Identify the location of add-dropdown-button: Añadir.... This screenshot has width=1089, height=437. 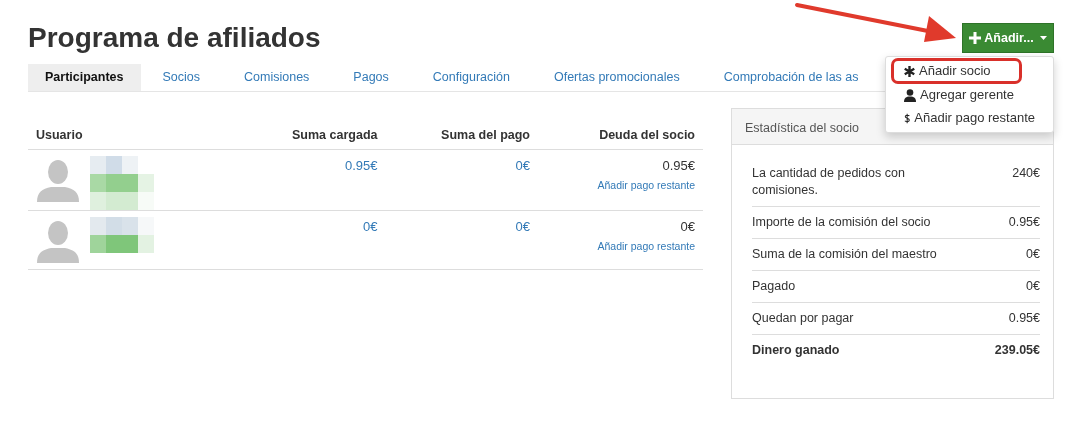
(1008, 38).